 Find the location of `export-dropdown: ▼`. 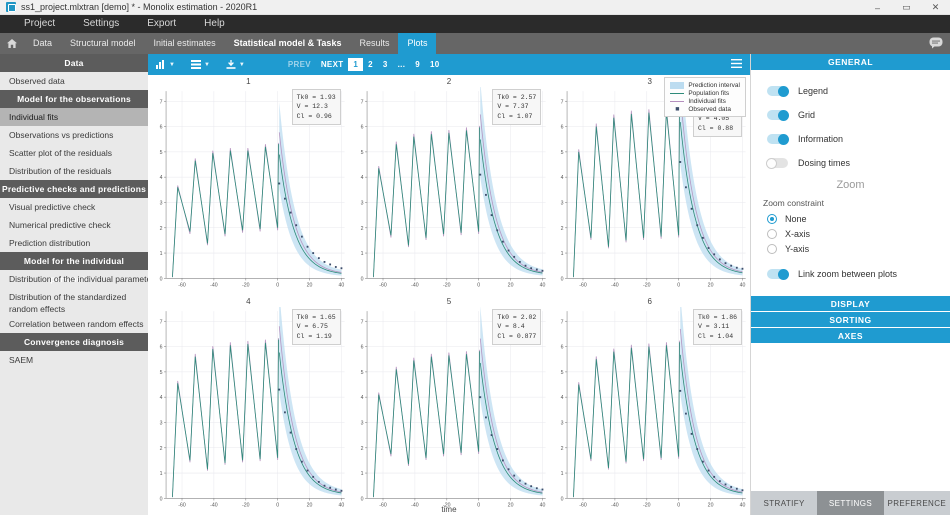

export-dropdown: ▼ is located at coordinates (235, 64).